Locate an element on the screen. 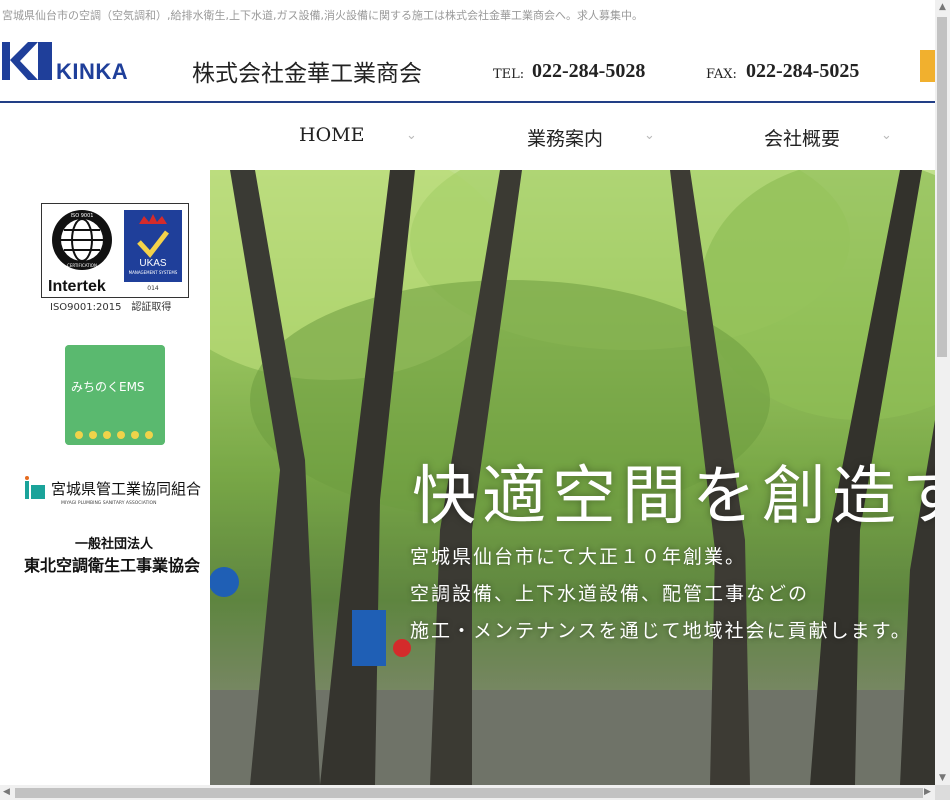 The width and height of the screenshot is (950, 800). header-divider is located at coordinates (467, 102).